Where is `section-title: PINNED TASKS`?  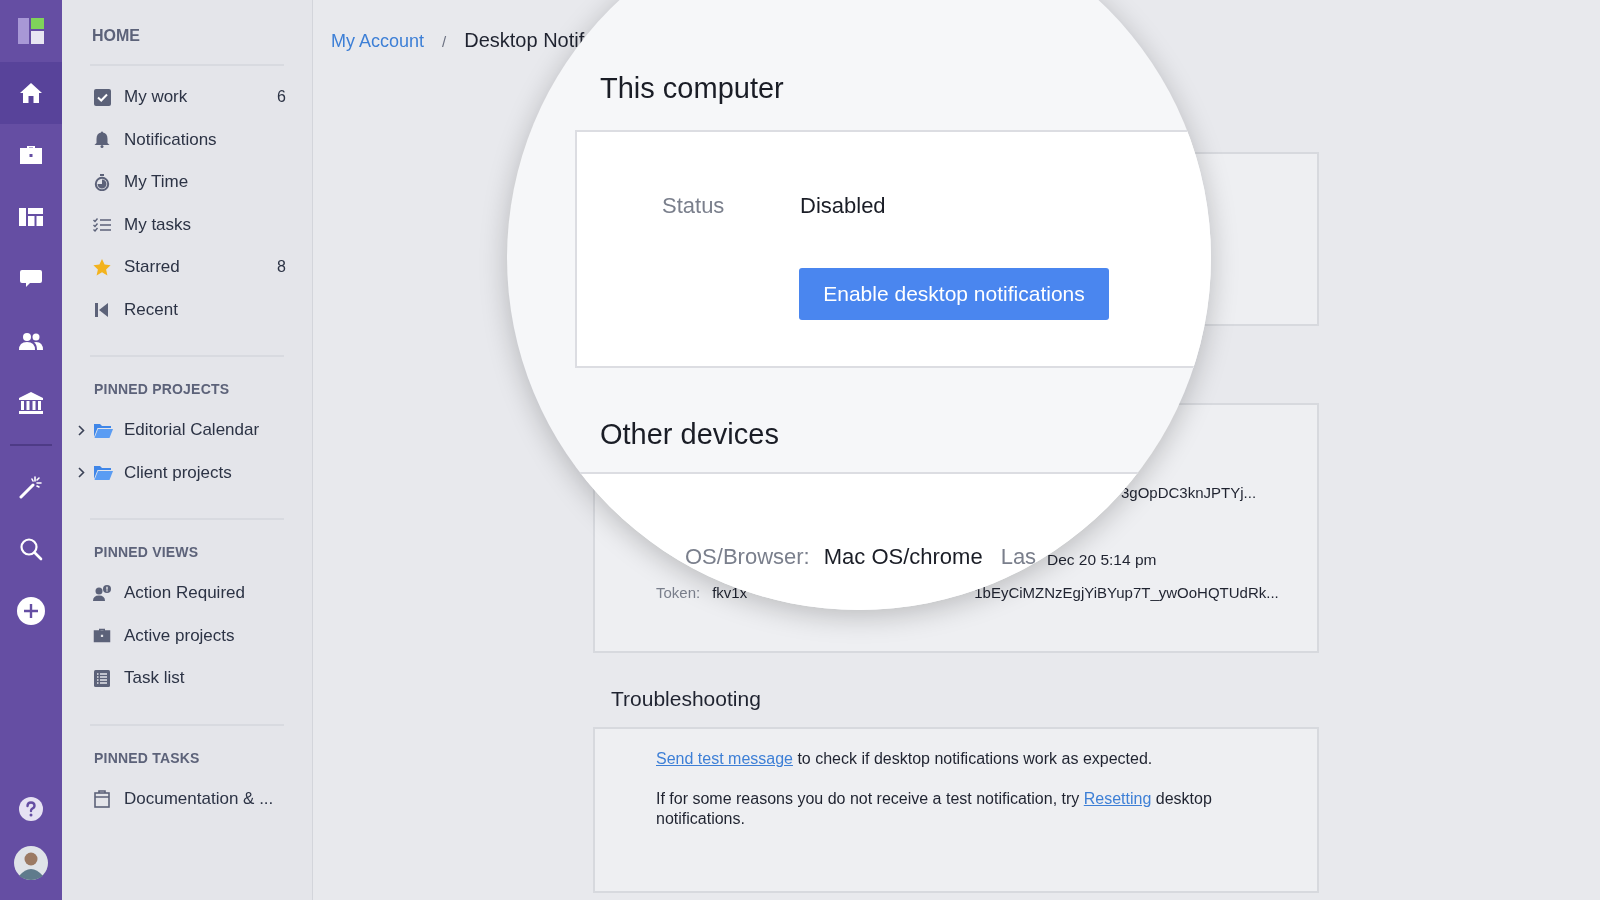
section-title: PINNED TASKS is located at coordinates (147, 757).